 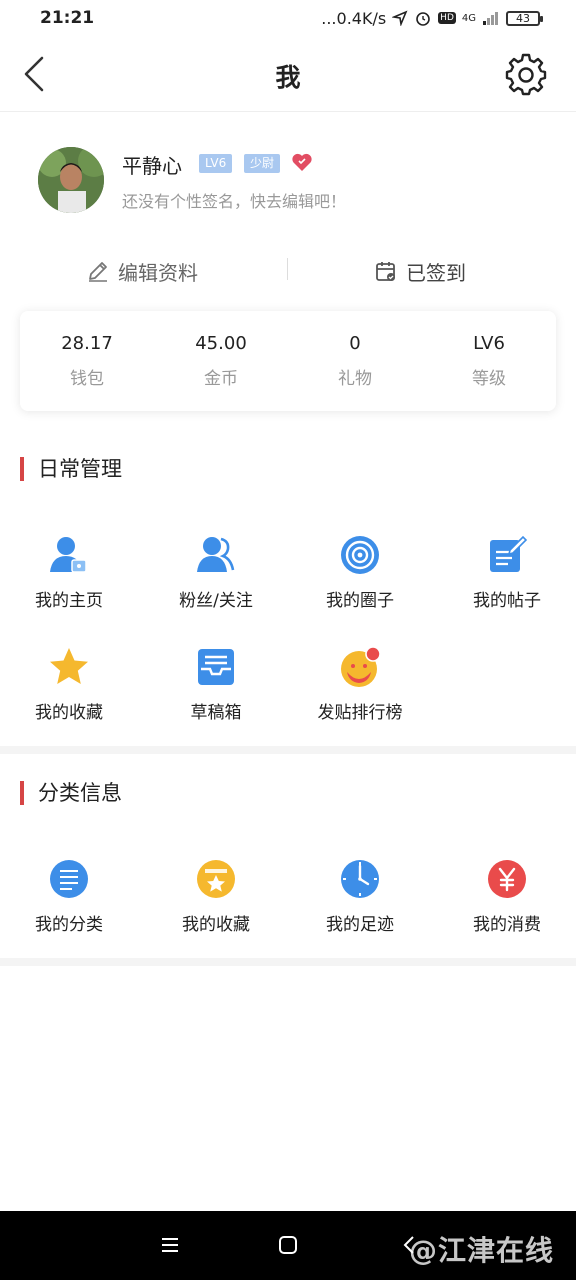 What do you see at coordinates (216, 667) in the screenshot?
I see `inbox-icon` at bounding box center [216, 667].